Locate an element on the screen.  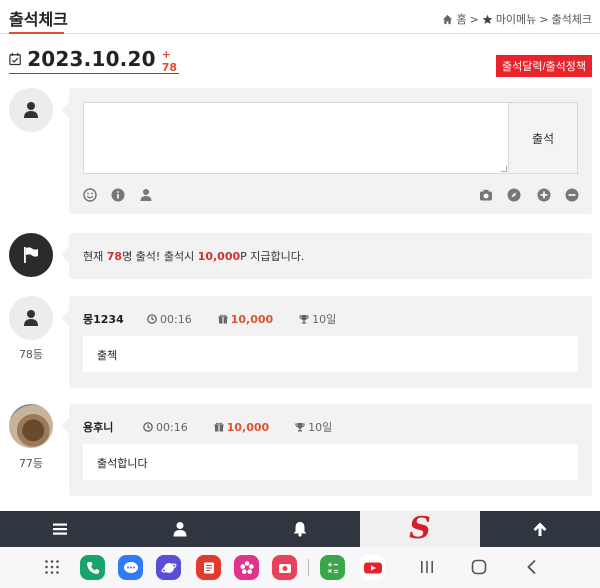
menu-icon is located at coordinates (60, 529).